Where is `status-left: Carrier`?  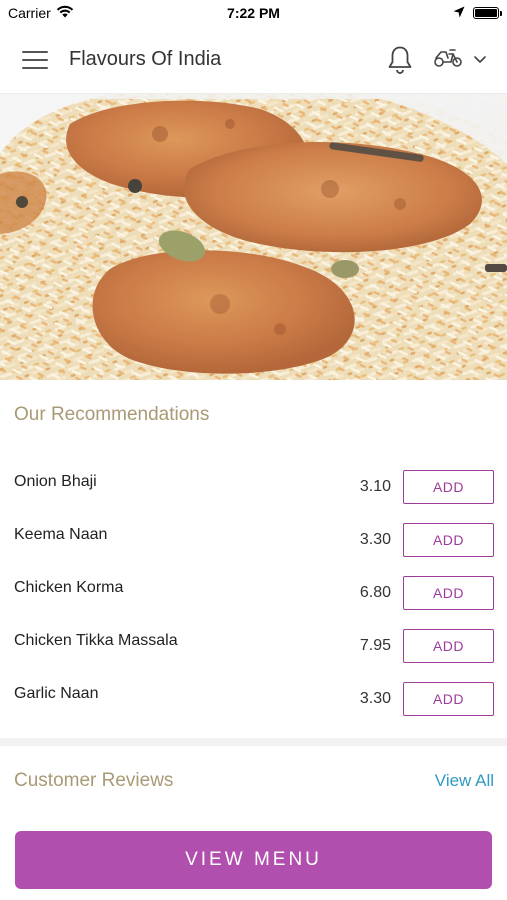
status-left: Carrier is located at coordinates (41, 13).